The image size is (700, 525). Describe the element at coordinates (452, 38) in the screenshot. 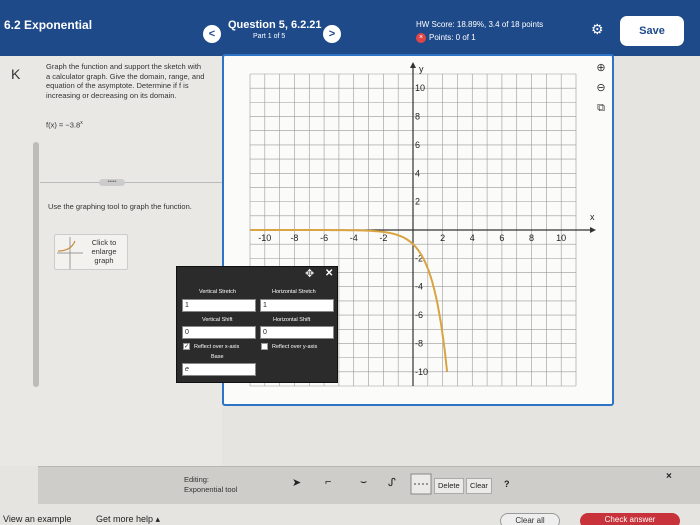

I see `points-text: Points: 0 of 1` at that location.